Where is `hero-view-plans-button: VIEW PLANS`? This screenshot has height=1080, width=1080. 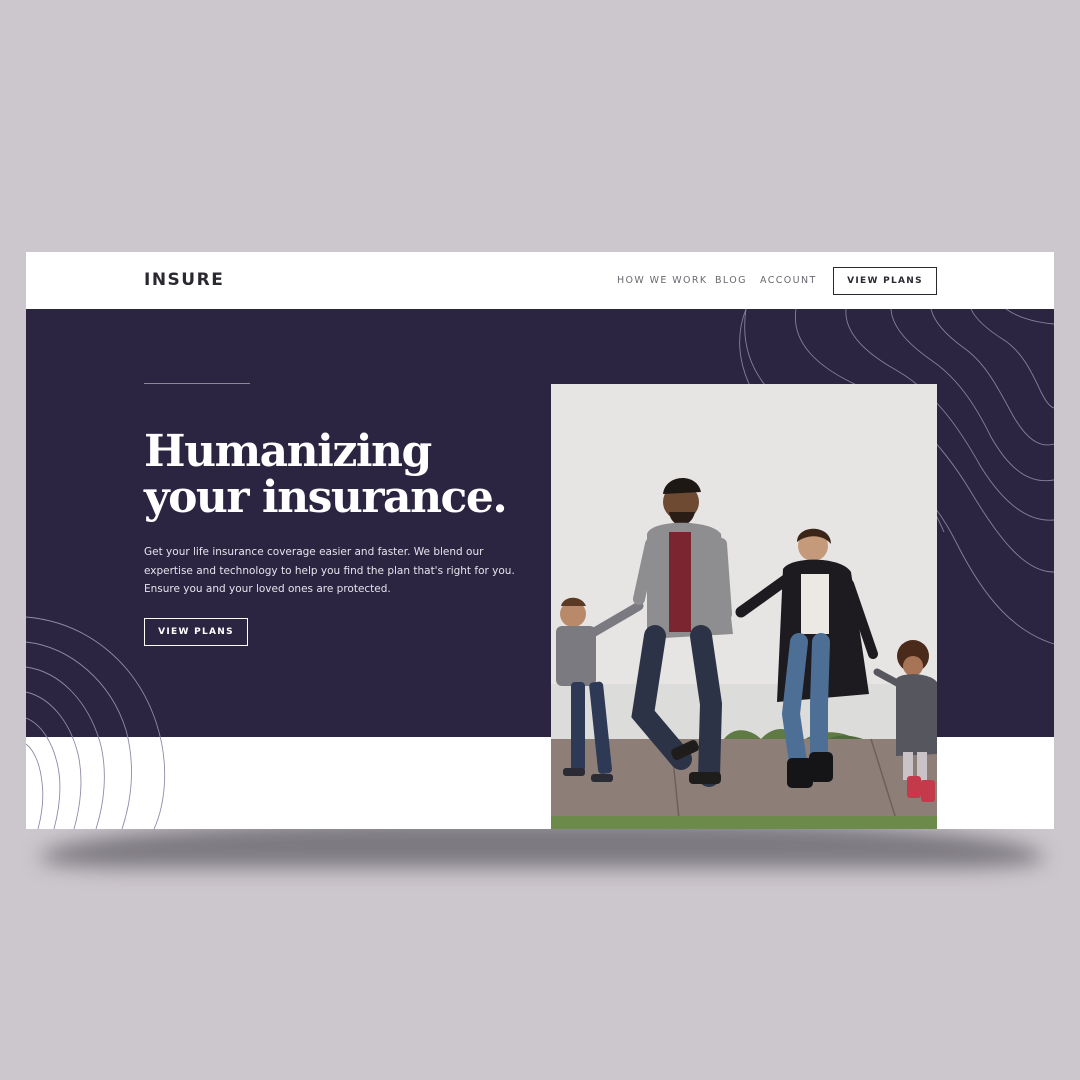
hero-view-plans-button: VIEW PLANS is located at coordinates (196, 632).